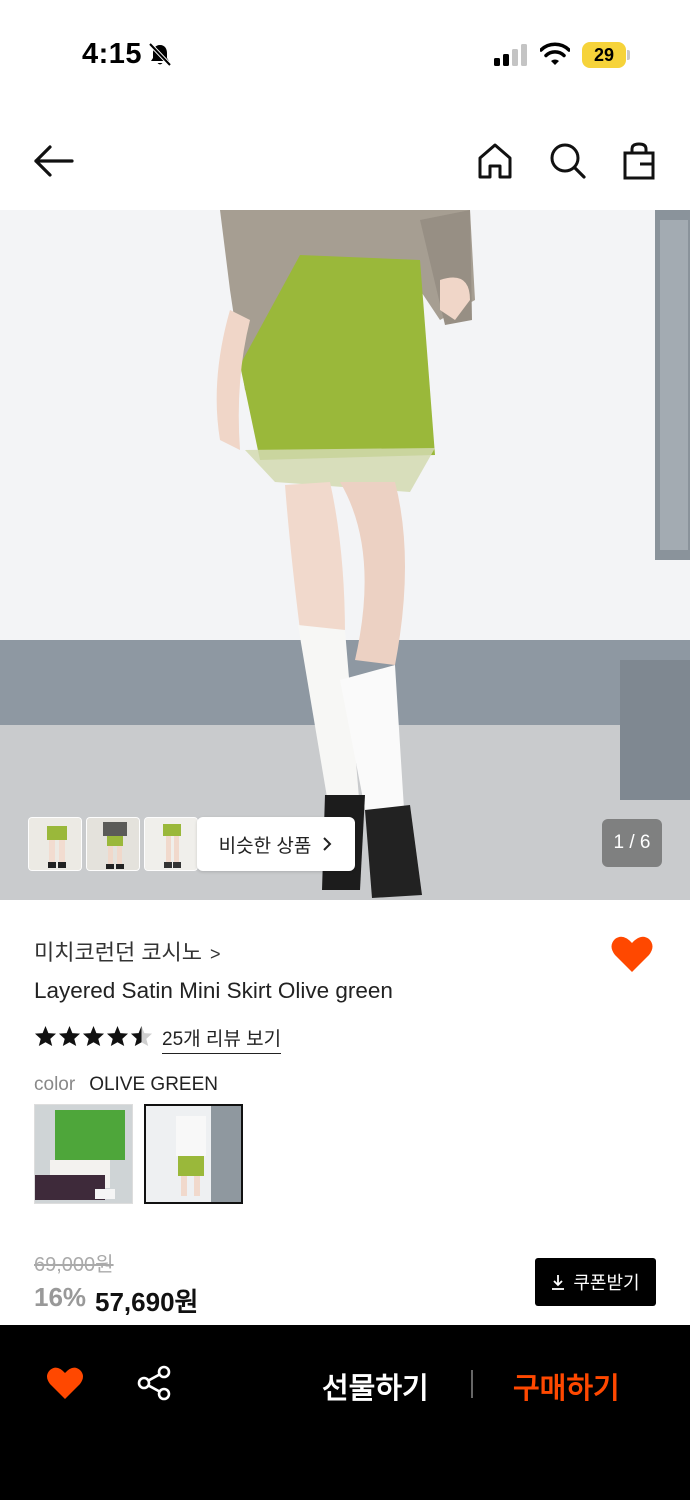 The width and height of the screenshot is (690, 1500). Describe the element at coordinates (74, 1265) in the screenshot. I see `original-price: 69,000원` at that location.